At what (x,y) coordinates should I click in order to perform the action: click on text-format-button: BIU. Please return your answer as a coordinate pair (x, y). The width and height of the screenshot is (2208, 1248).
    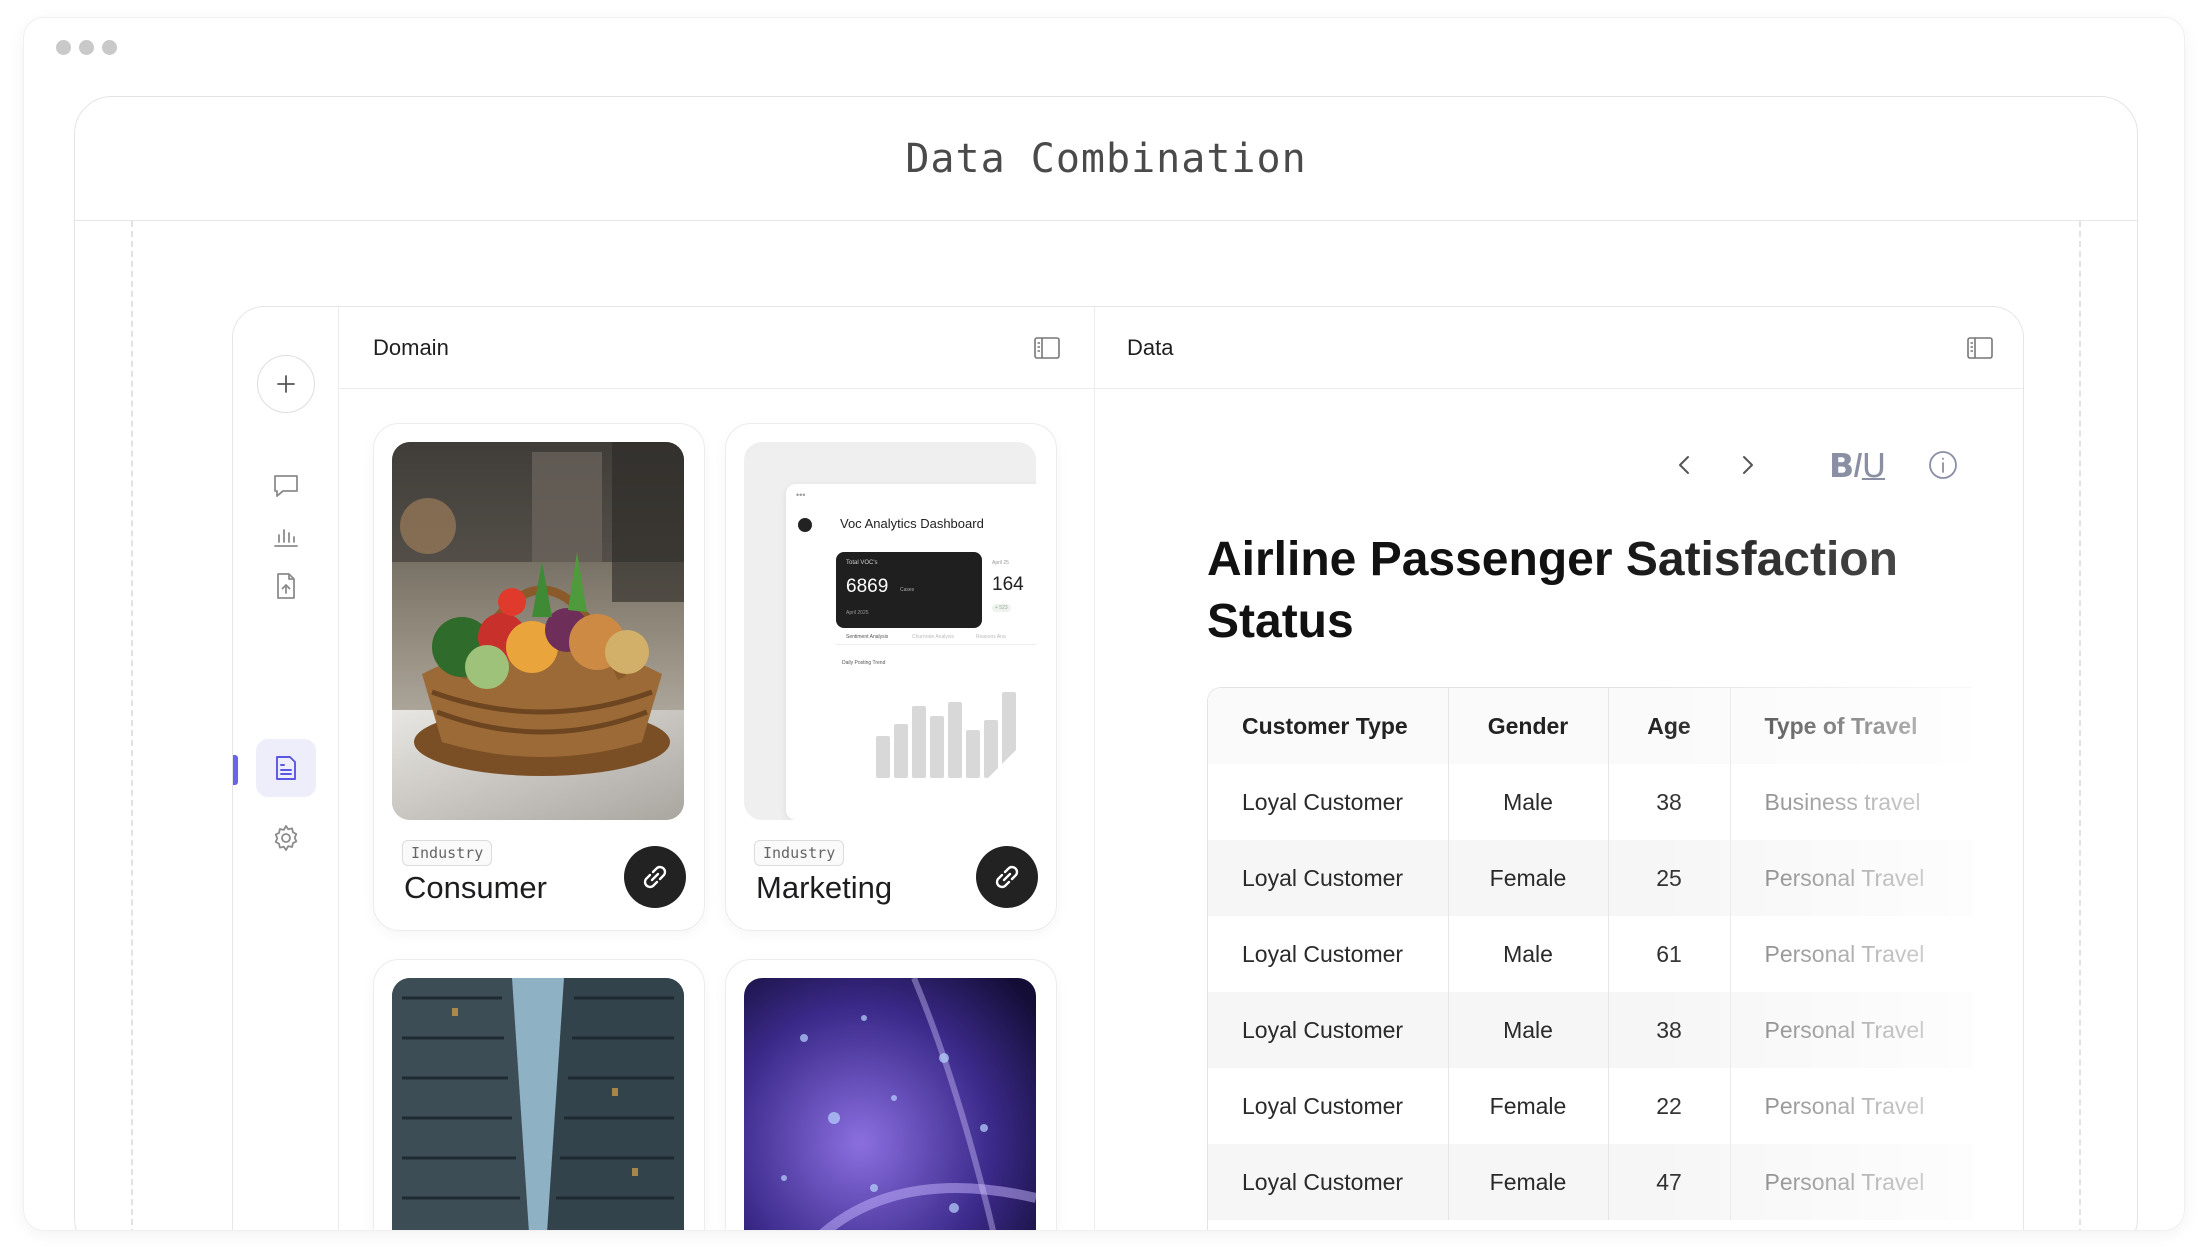
    Looking at the image, I should click on (1857, 465).